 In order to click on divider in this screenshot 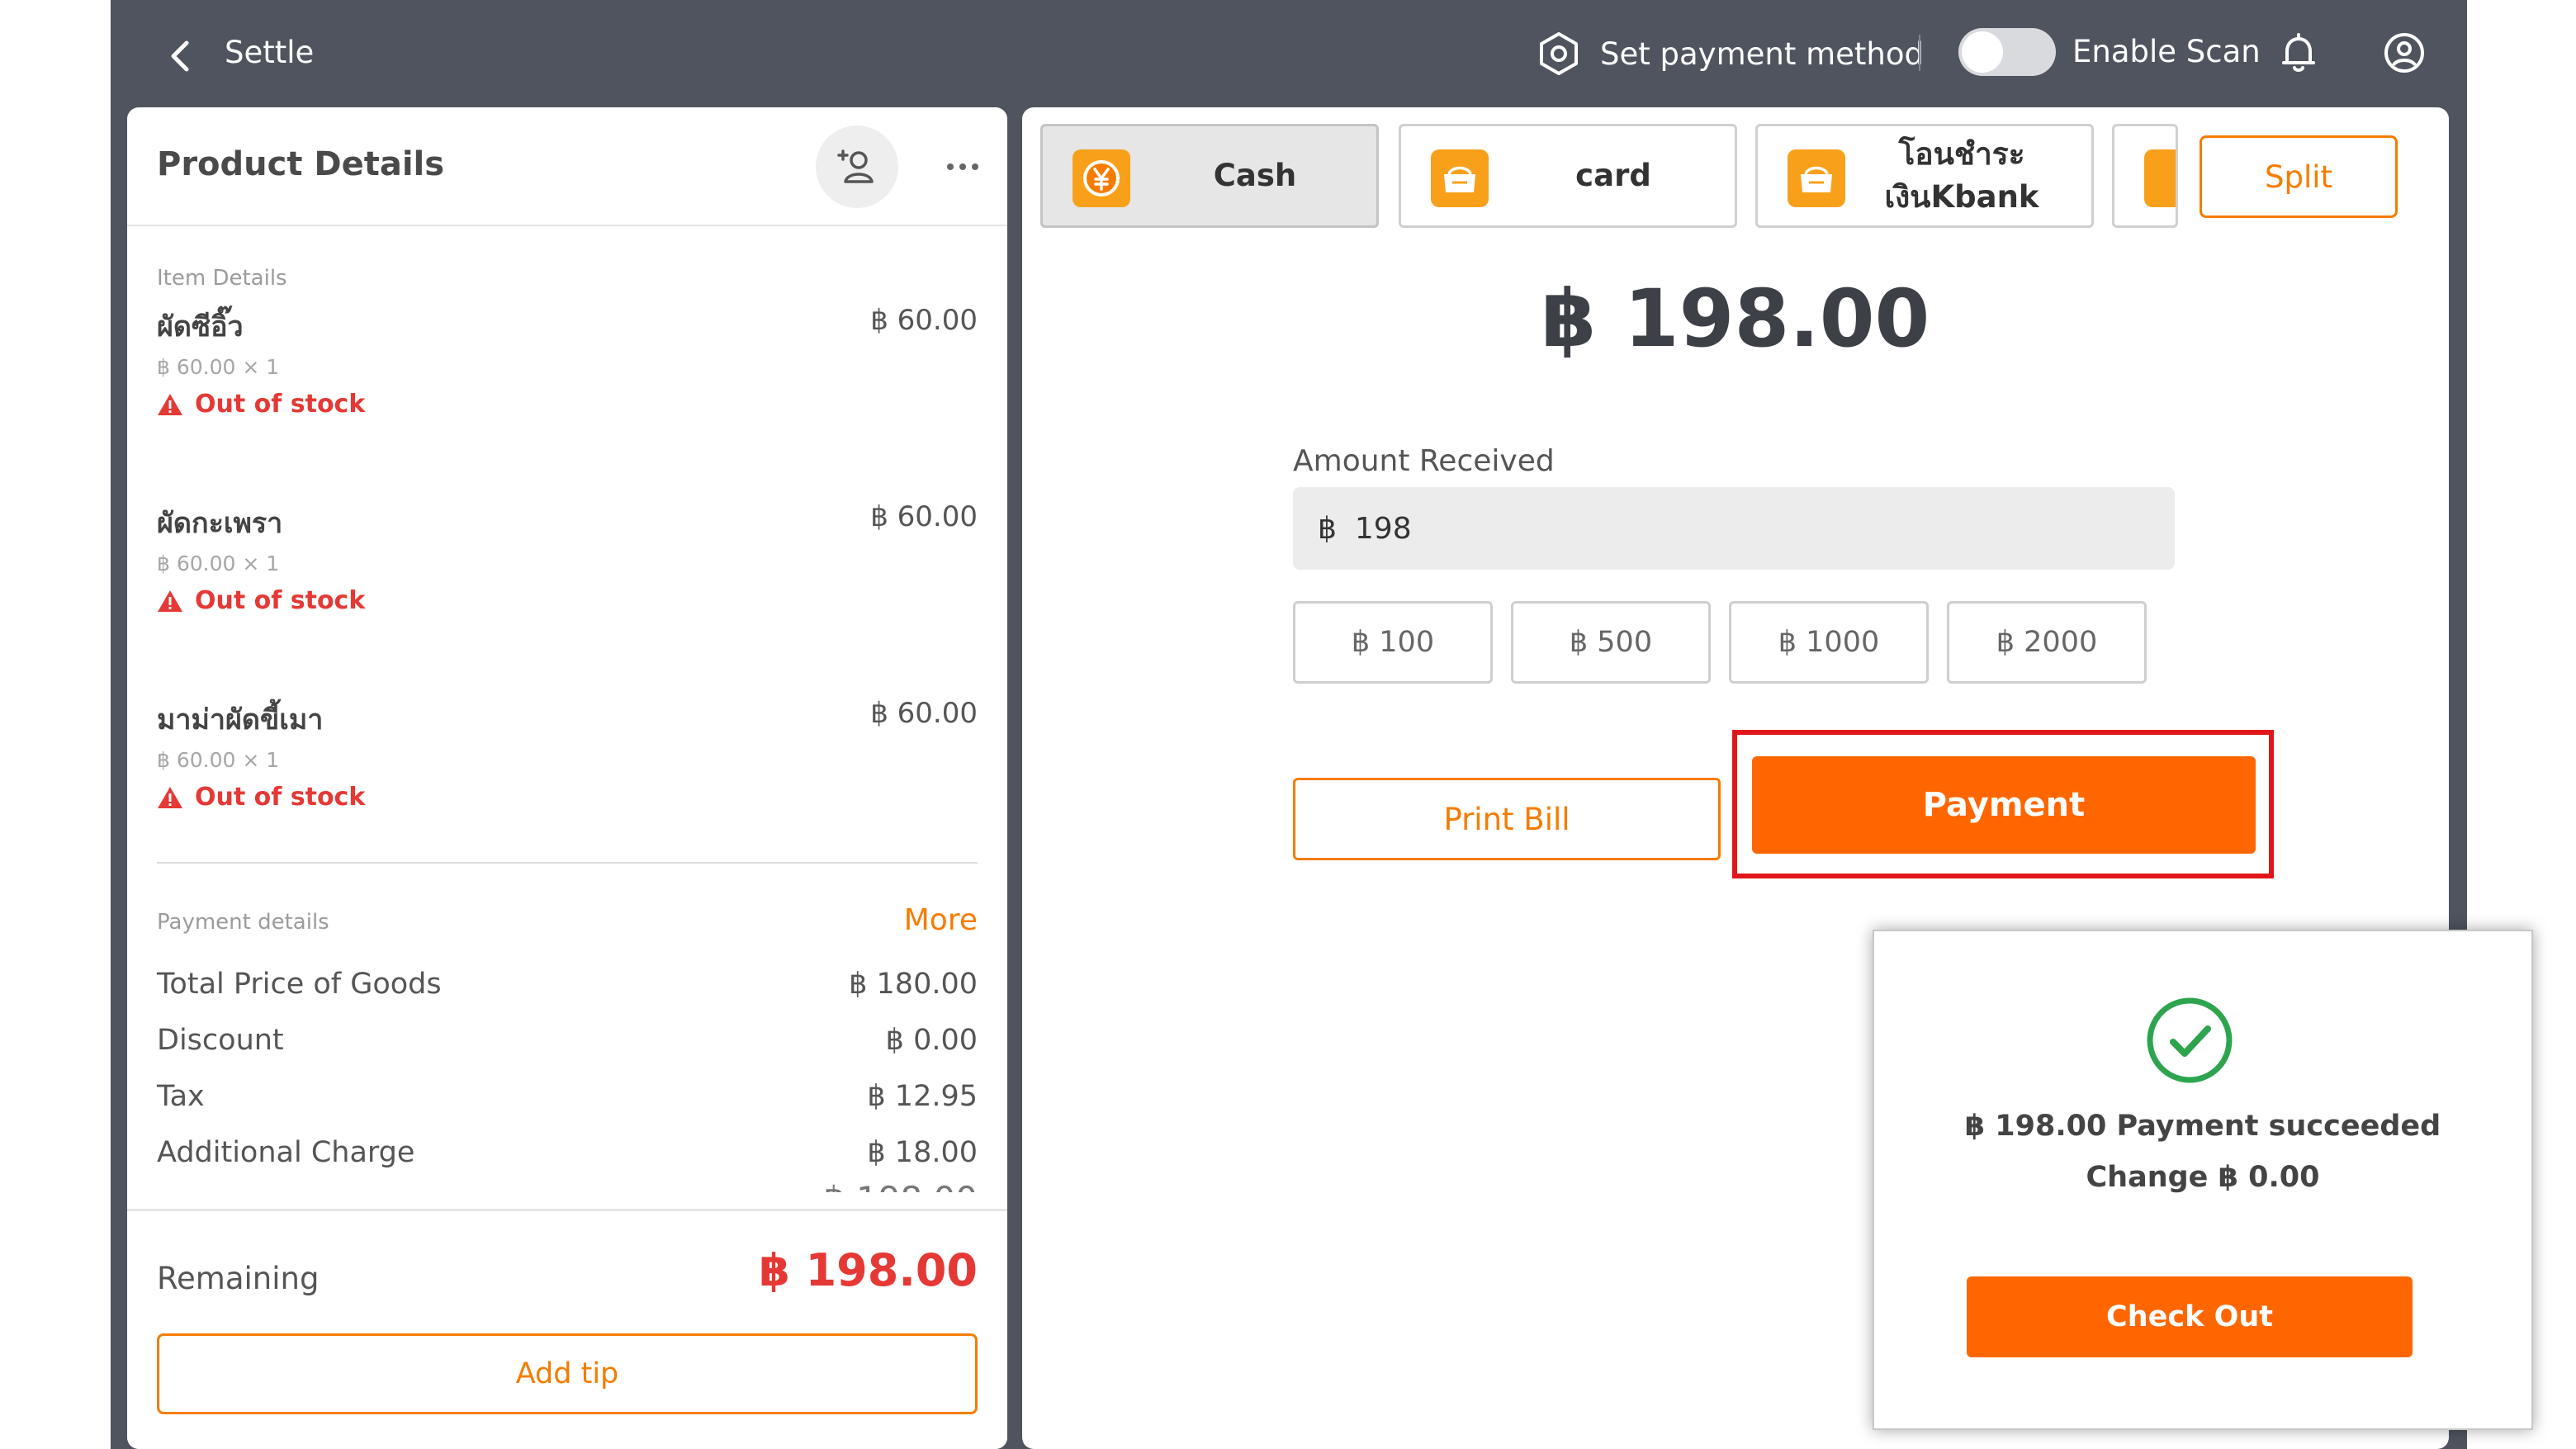, I will do `click(567, 863)`.